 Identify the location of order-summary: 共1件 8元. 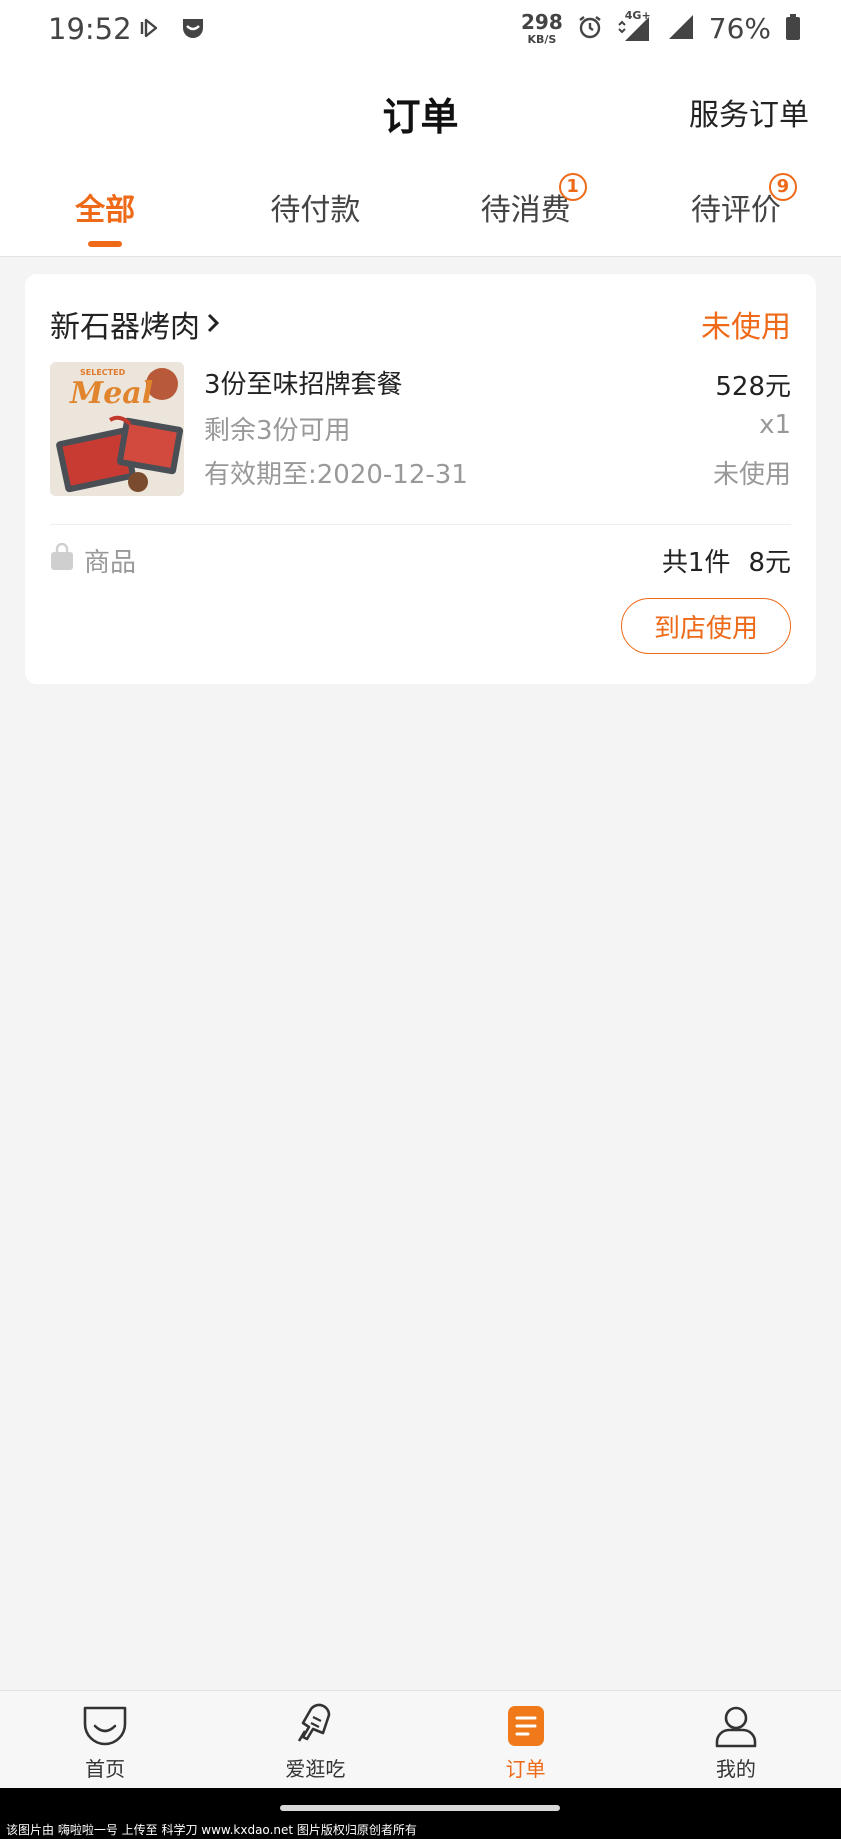
(726, 560).